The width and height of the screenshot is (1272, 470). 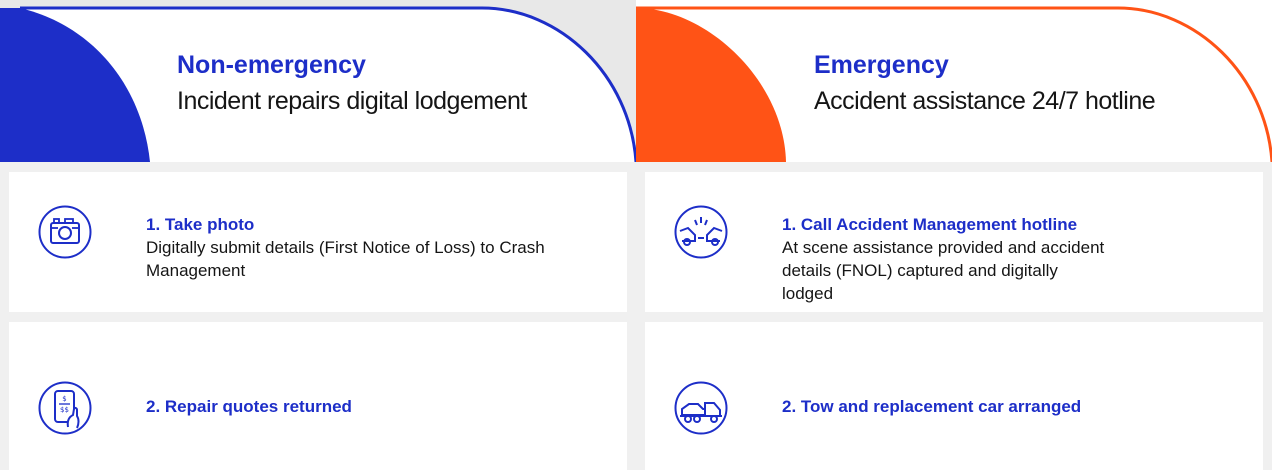 What do you see at coordinates (200, 224) in the screenshot?
I see `step-title: 1. Take photo` at bounding box center [200, 224].